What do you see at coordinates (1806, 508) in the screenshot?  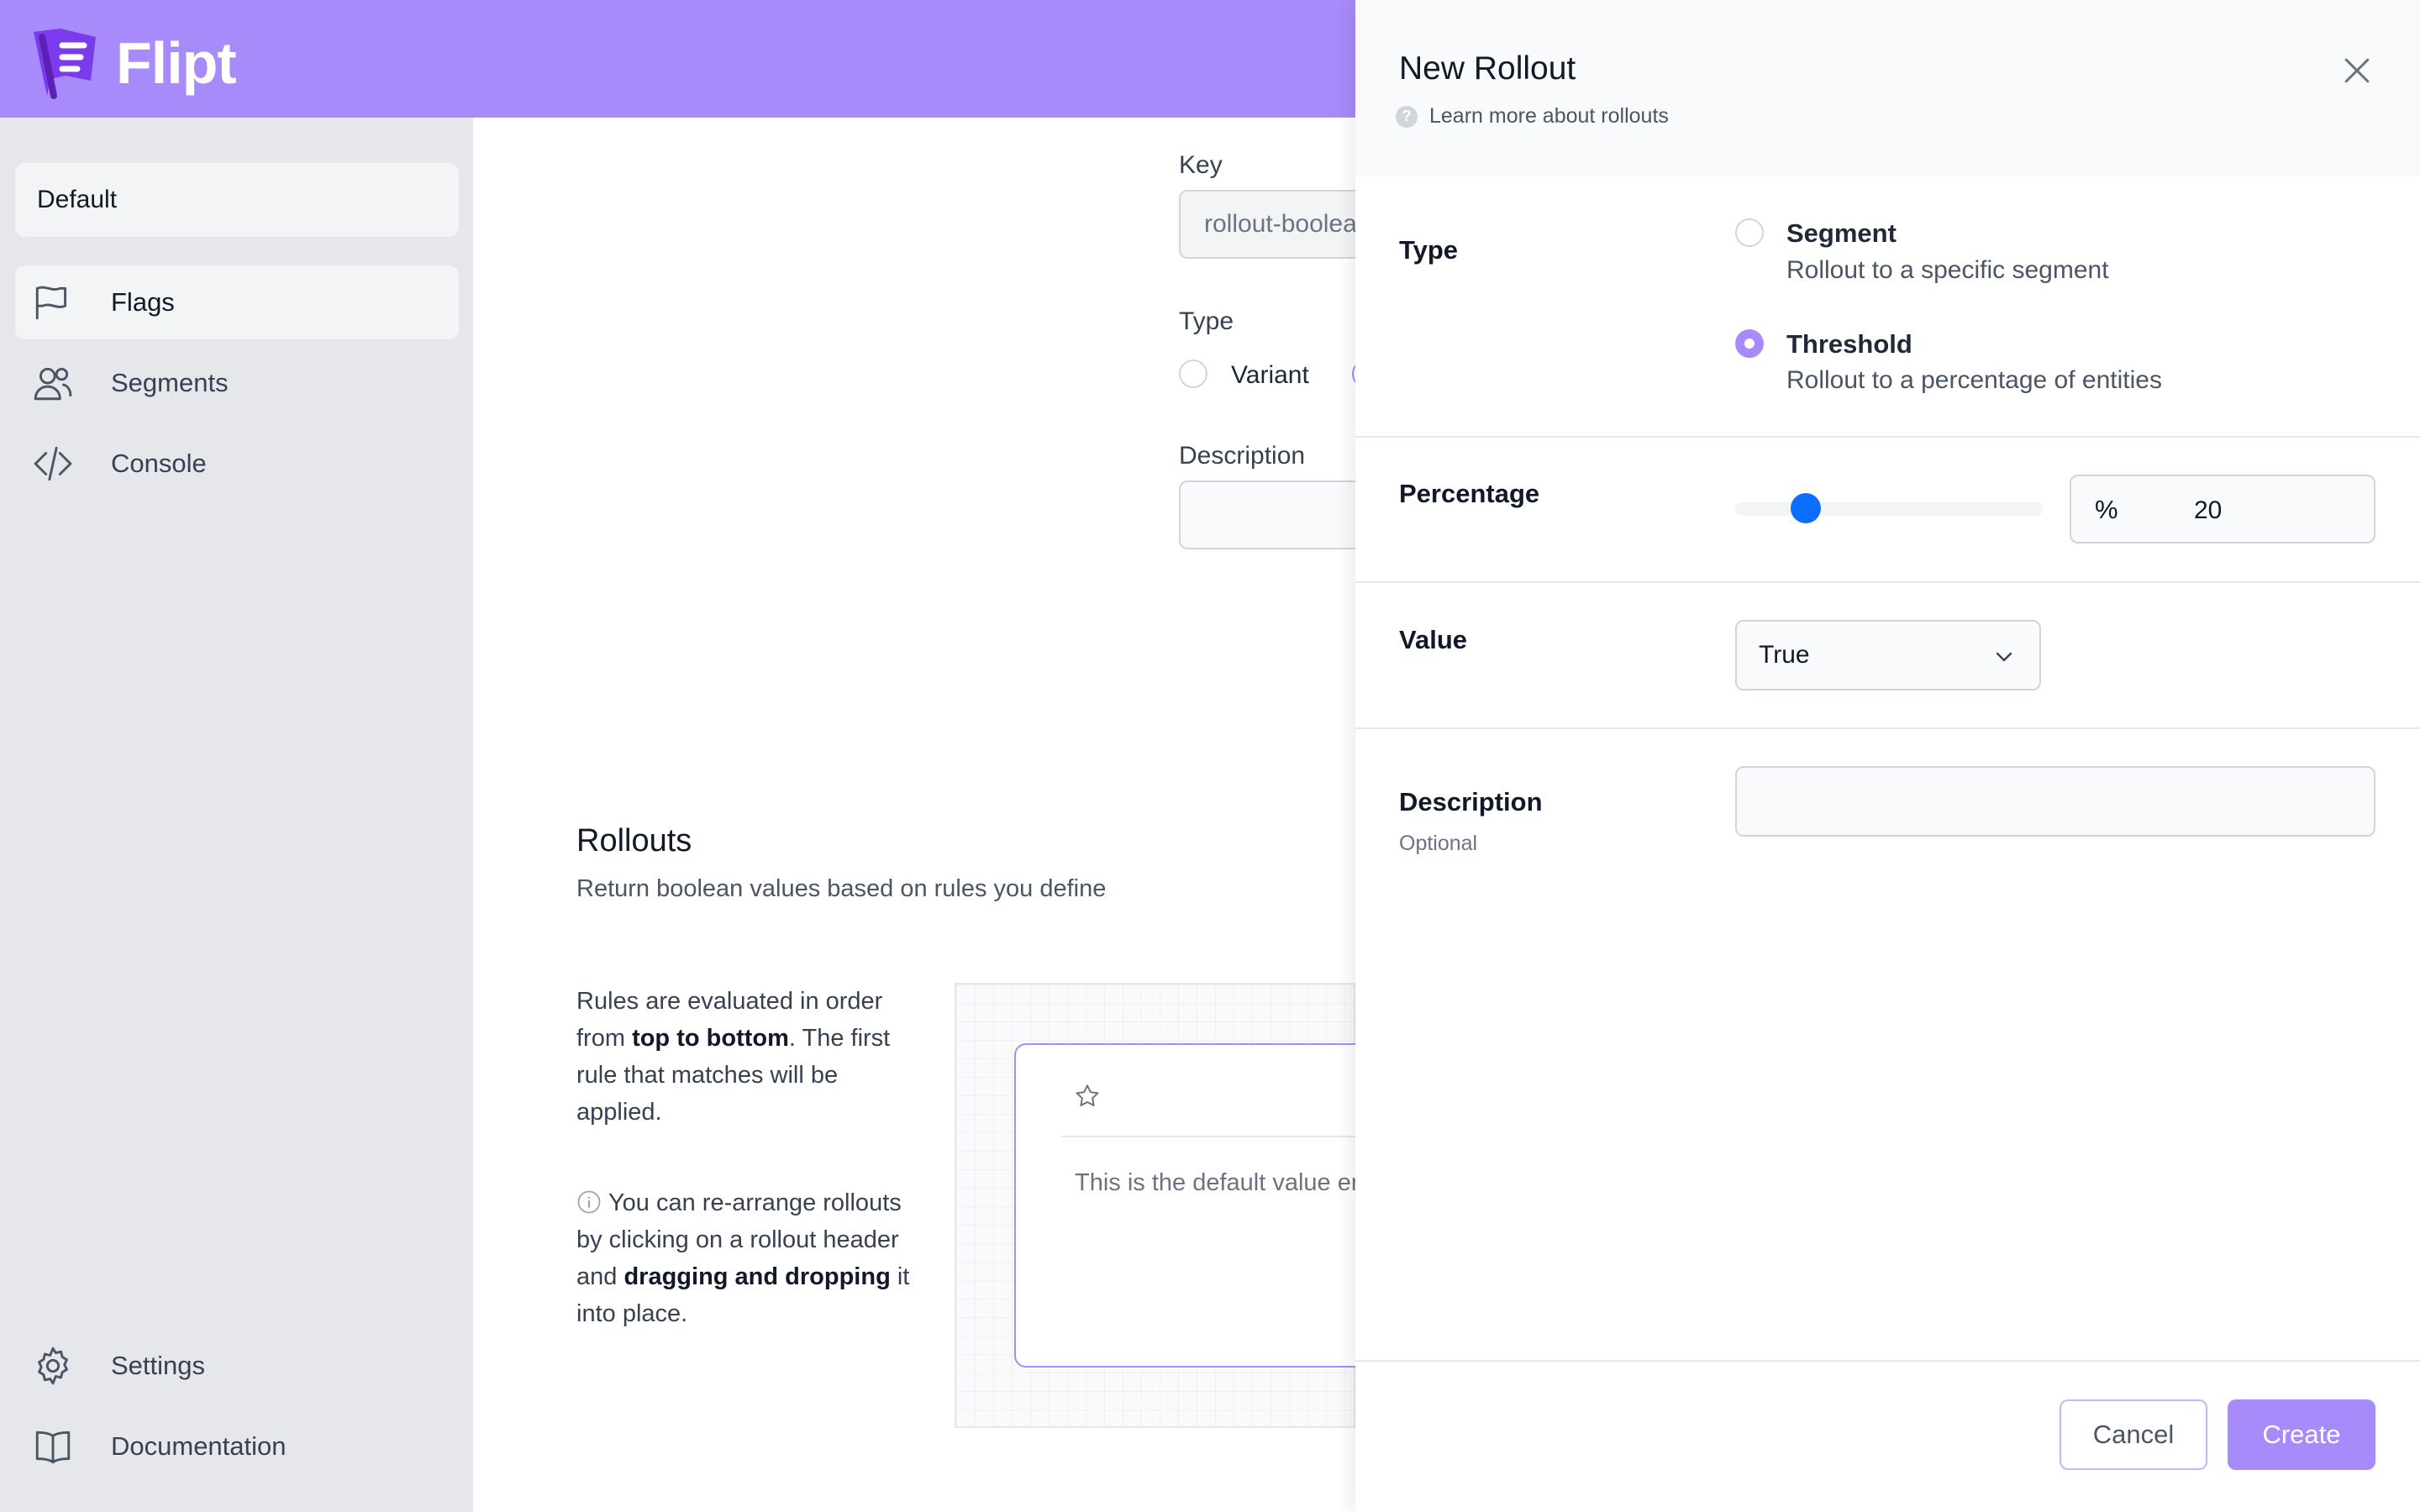 I see `percentage-slider-thumb` at bounding box center [1806, 508].